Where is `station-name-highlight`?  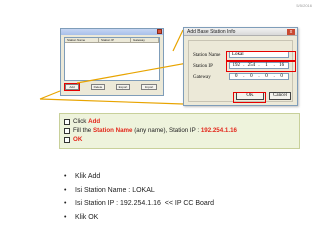
station-name-highlight is located at coordinates (261, 56).